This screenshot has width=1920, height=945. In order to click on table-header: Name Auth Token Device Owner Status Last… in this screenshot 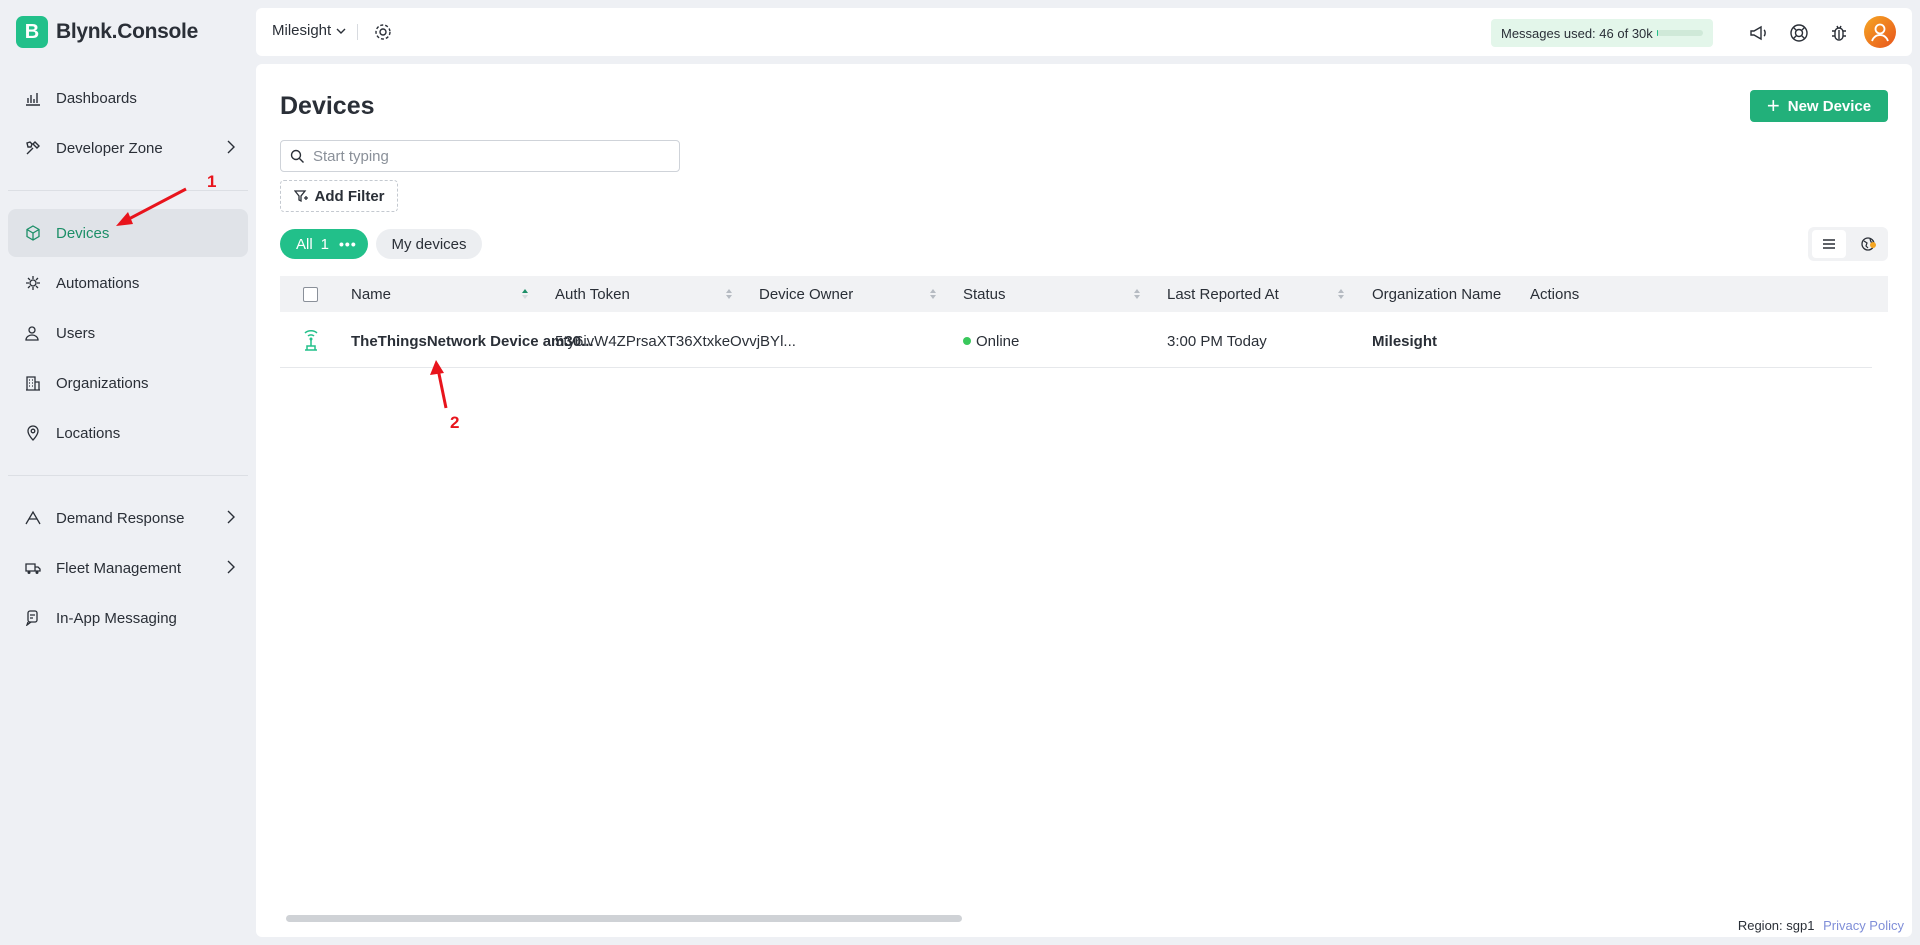, I will do `click(1084, 294)`.